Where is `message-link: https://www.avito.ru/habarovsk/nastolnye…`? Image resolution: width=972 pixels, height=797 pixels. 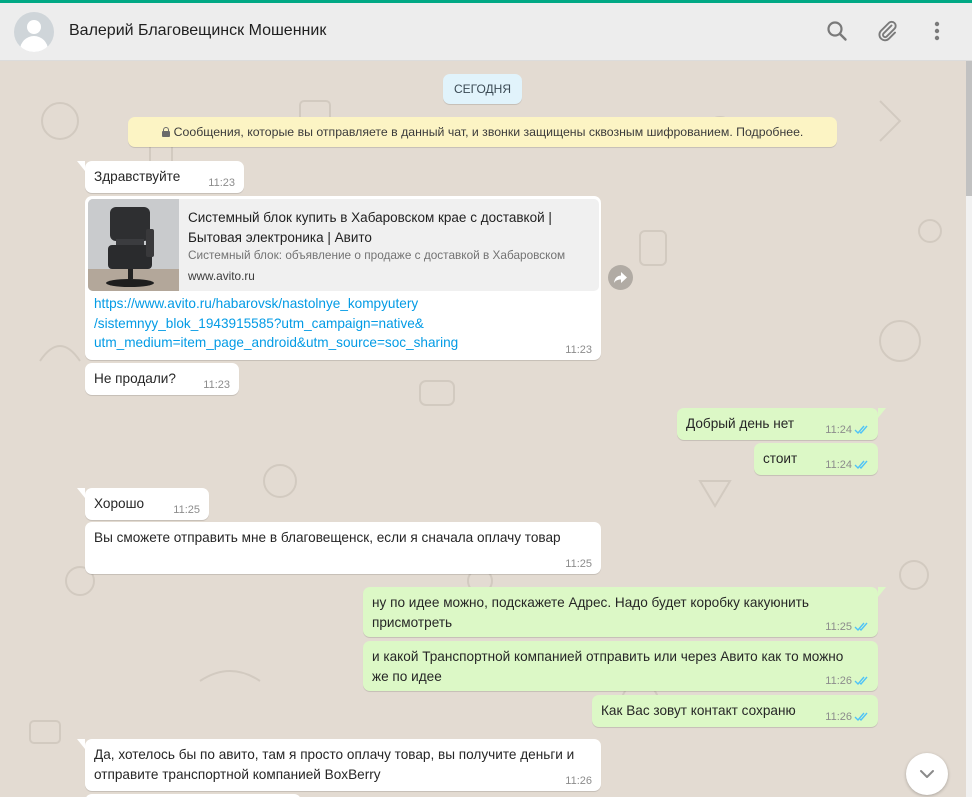 message-link: https://www.avito.ru/habarovsk/nastolnye… is located at coordinates (276, 323).